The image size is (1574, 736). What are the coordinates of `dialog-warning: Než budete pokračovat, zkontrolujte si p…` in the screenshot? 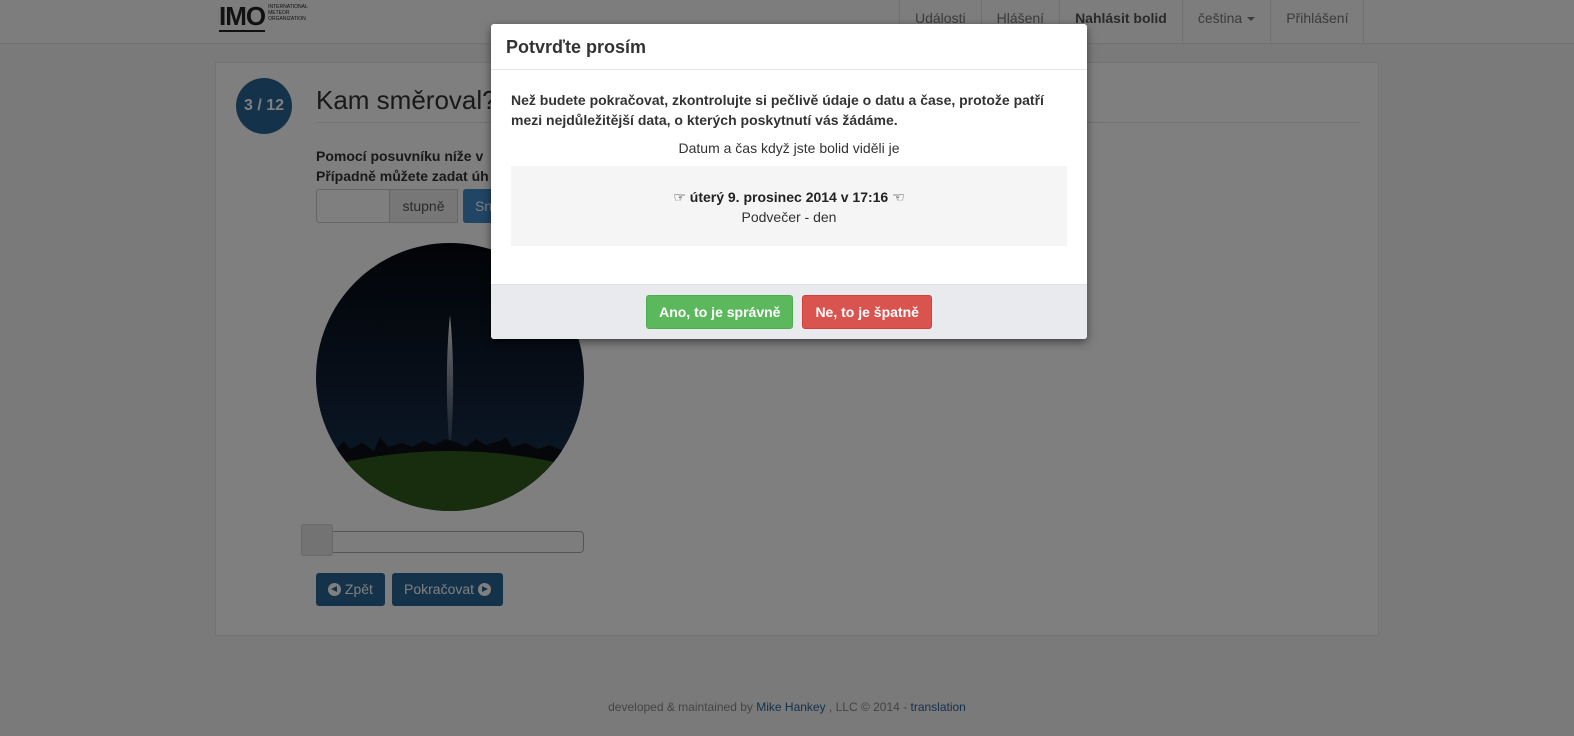 It's located at (777, 110).